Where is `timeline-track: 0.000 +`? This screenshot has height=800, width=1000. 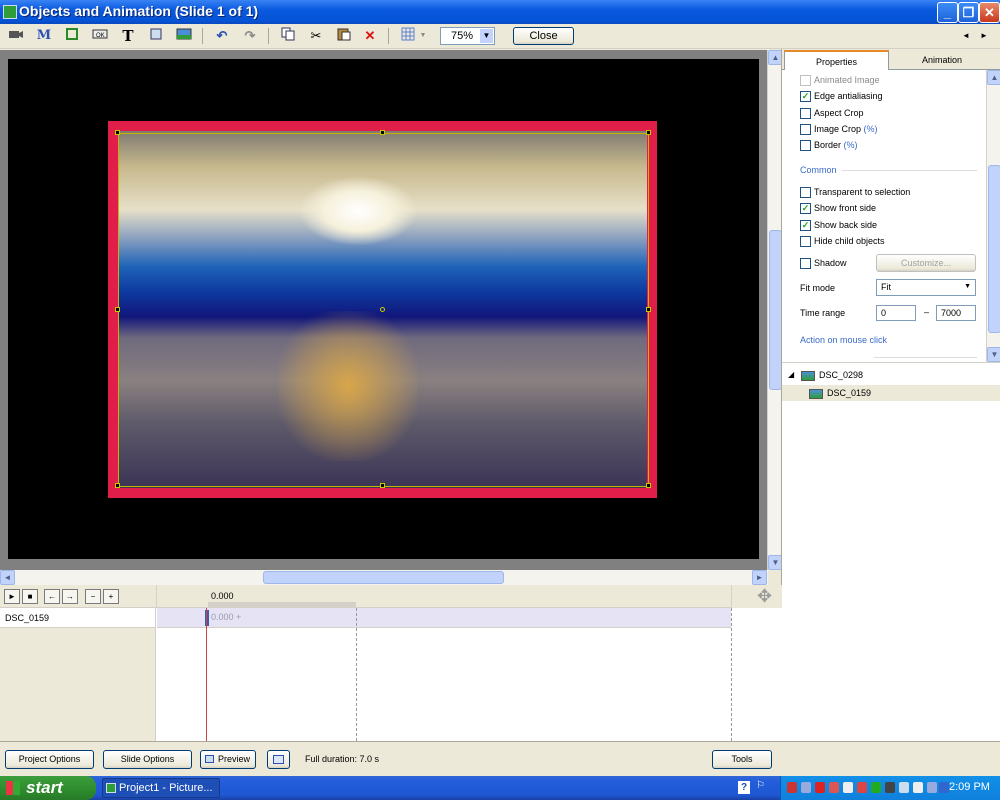
timeline-track: 0.000 + is located at coordinates (444, 618).